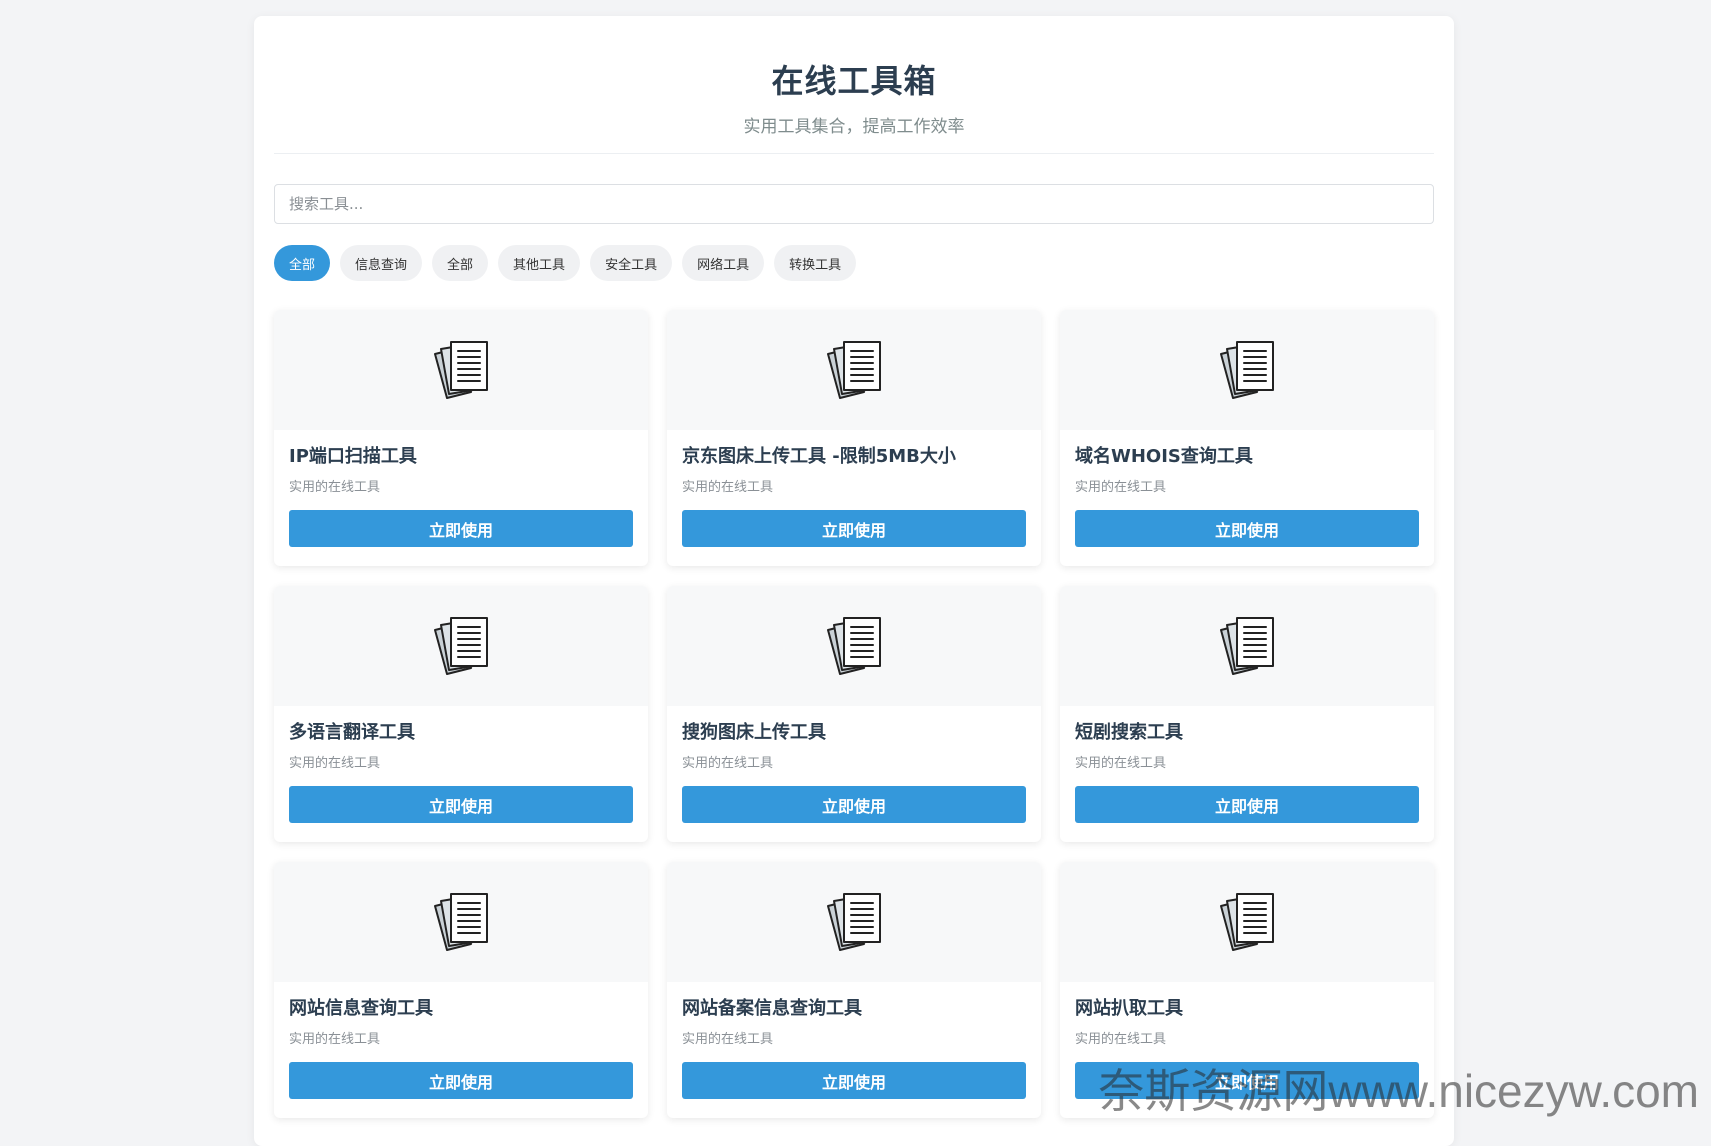 This screenshot has width=1711, height=1146. Describe the element at coordinates (1129, 732) in the screenshot. I see `tool-title: 短剧搜索工具` at that location.